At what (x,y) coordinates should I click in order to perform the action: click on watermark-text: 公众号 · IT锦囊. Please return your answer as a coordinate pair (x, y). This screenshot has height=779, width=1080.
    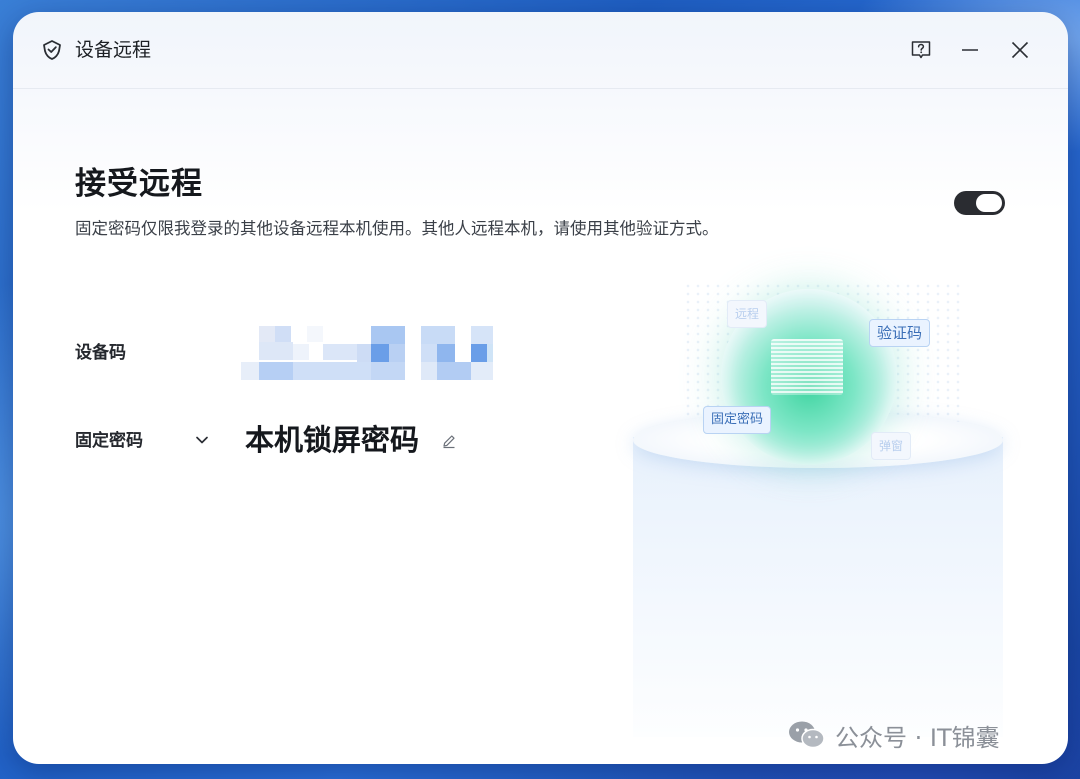
    Looking at the image, I should click on (917, 737).